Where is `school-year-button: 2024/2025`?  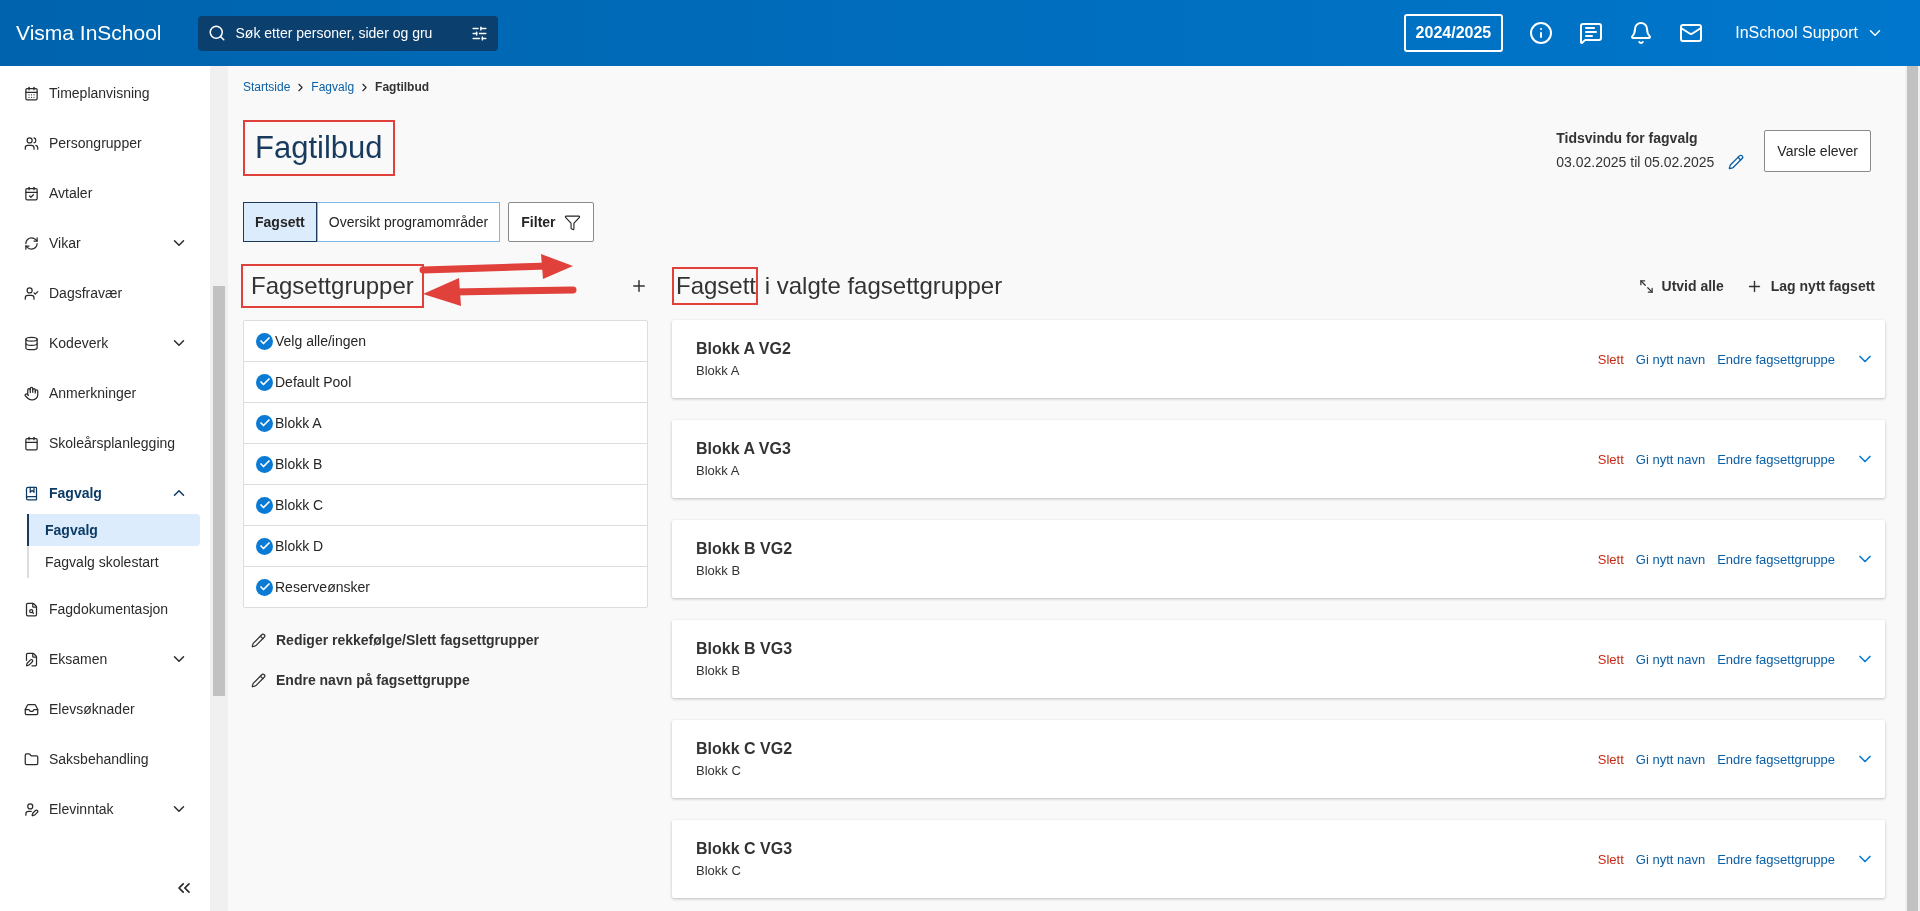
school-year-button: 2024/2025 is located at coordinates (1453, 33).